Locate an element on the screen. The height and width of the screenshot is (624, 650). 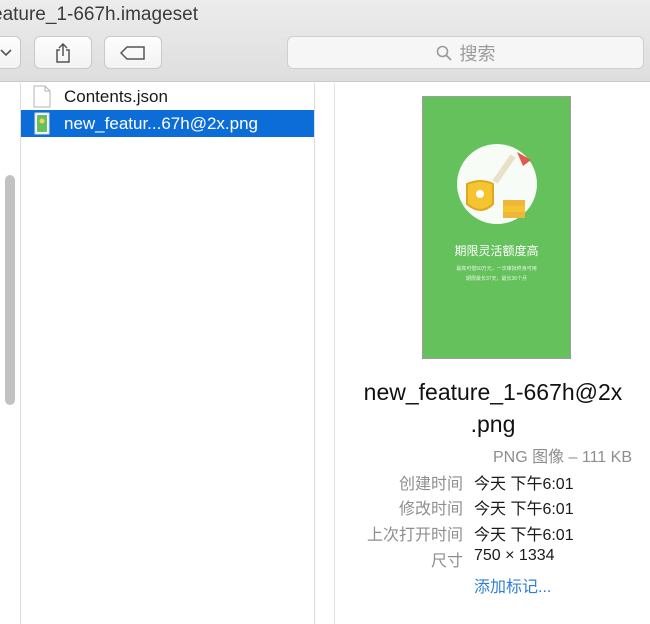
search-placeholder: 搜索 is located at coordinates (477, 53).